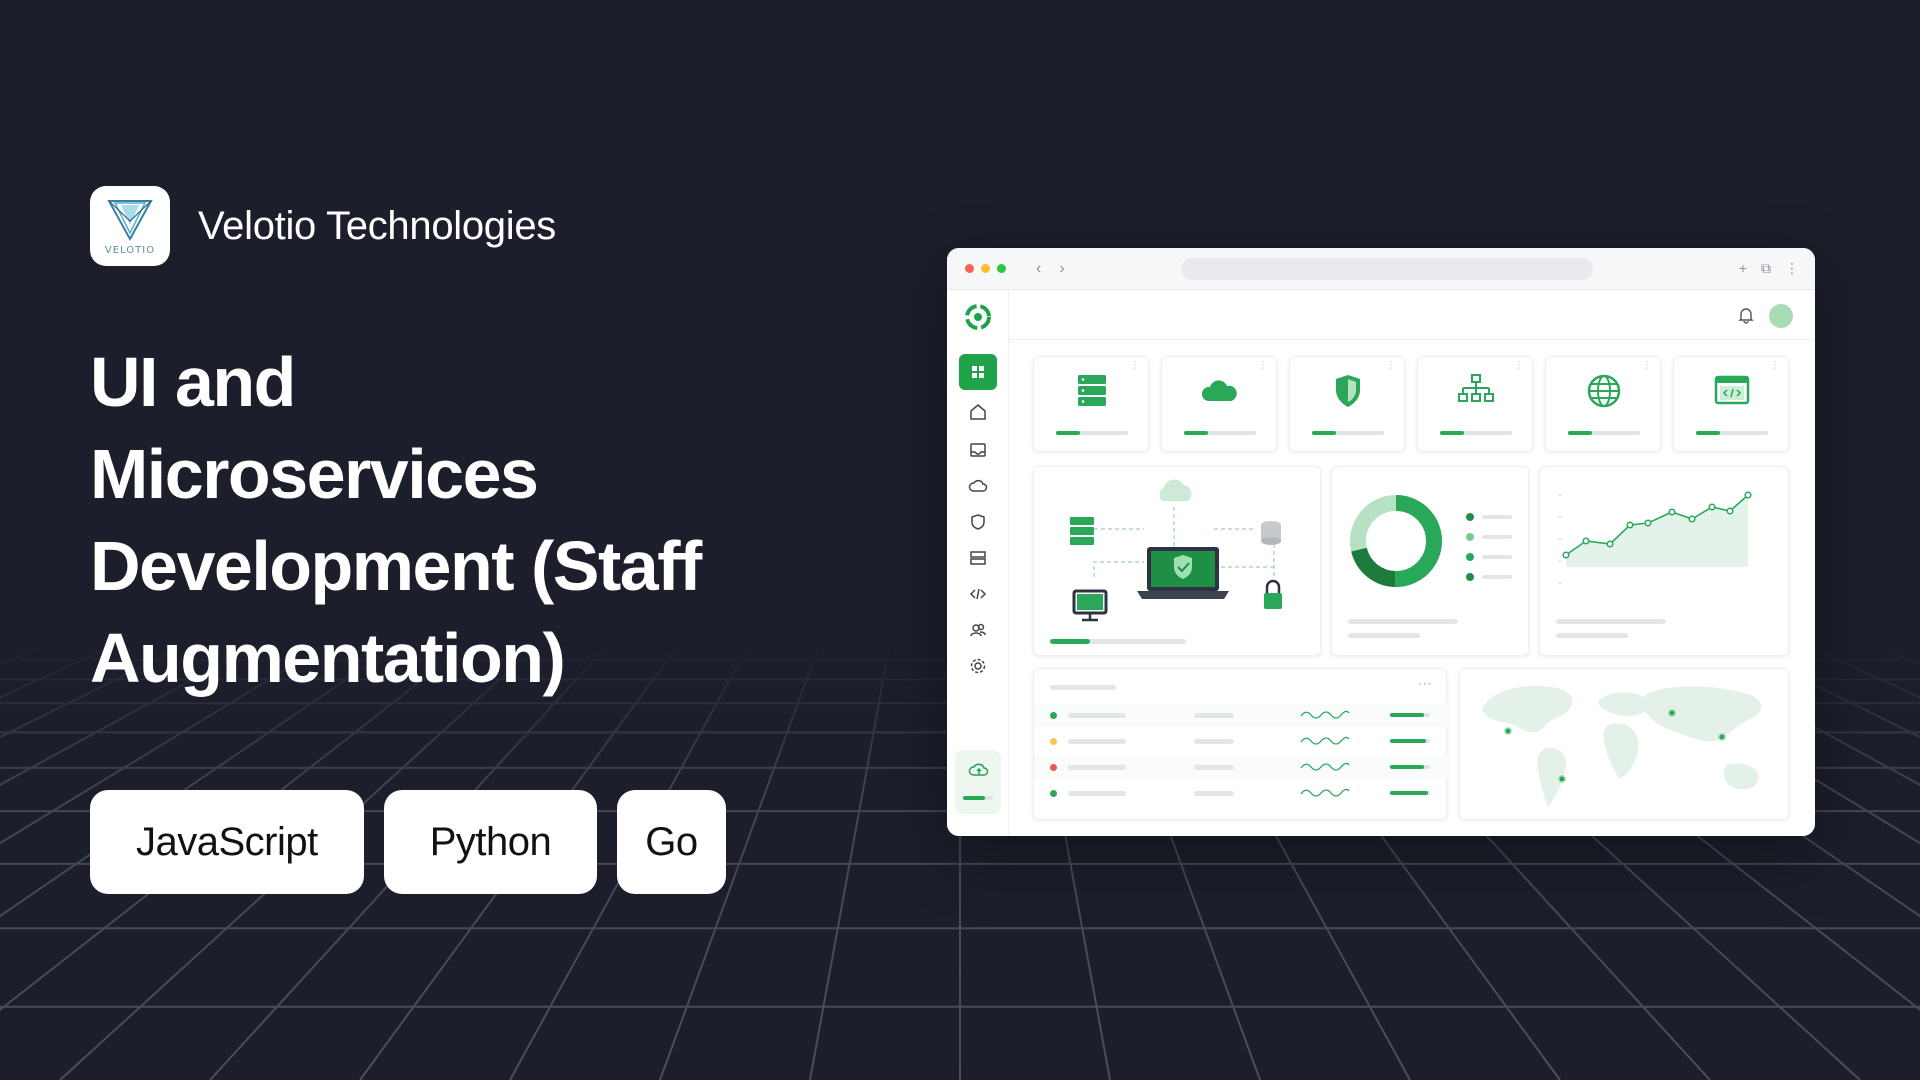 This screenshot has height=1080, width=1920. I want to click on title-line: Microservices, so click(314, 474).